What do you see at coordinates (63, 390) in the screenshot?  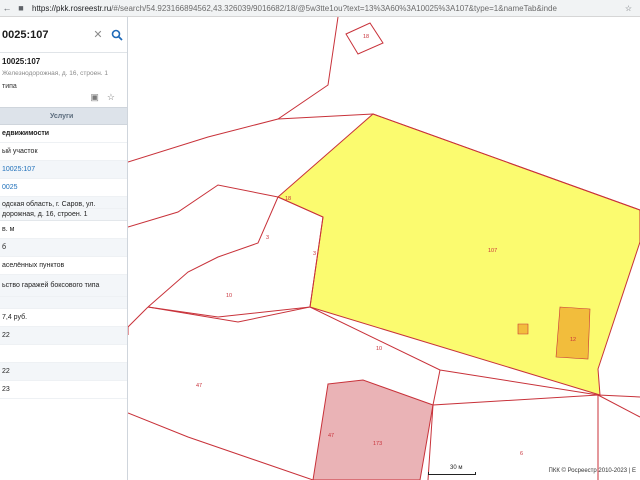 I see `list-item: 23` at bounding box center [63, 390].